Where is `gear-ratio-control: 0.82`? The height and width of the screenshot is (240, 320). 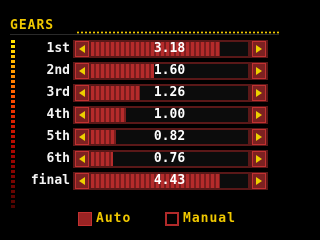
gear-ratio-control: 0.82 is located at coordinates (170, 137).